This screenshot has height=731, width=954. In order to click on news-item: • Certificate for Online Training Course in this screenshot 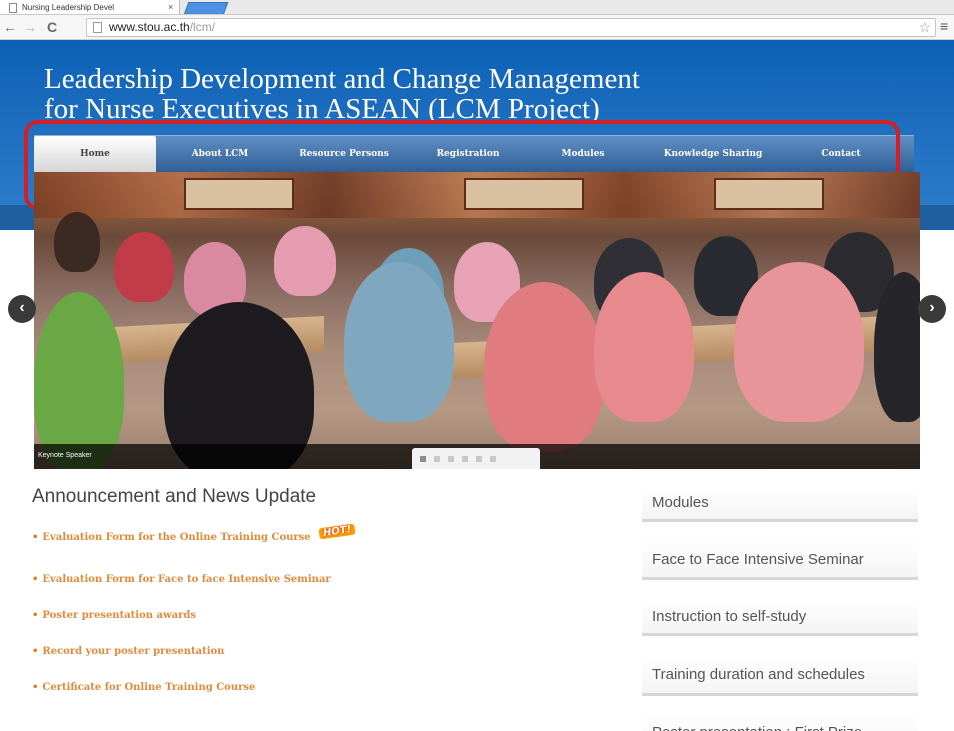, I will do `click(143, 687)`.